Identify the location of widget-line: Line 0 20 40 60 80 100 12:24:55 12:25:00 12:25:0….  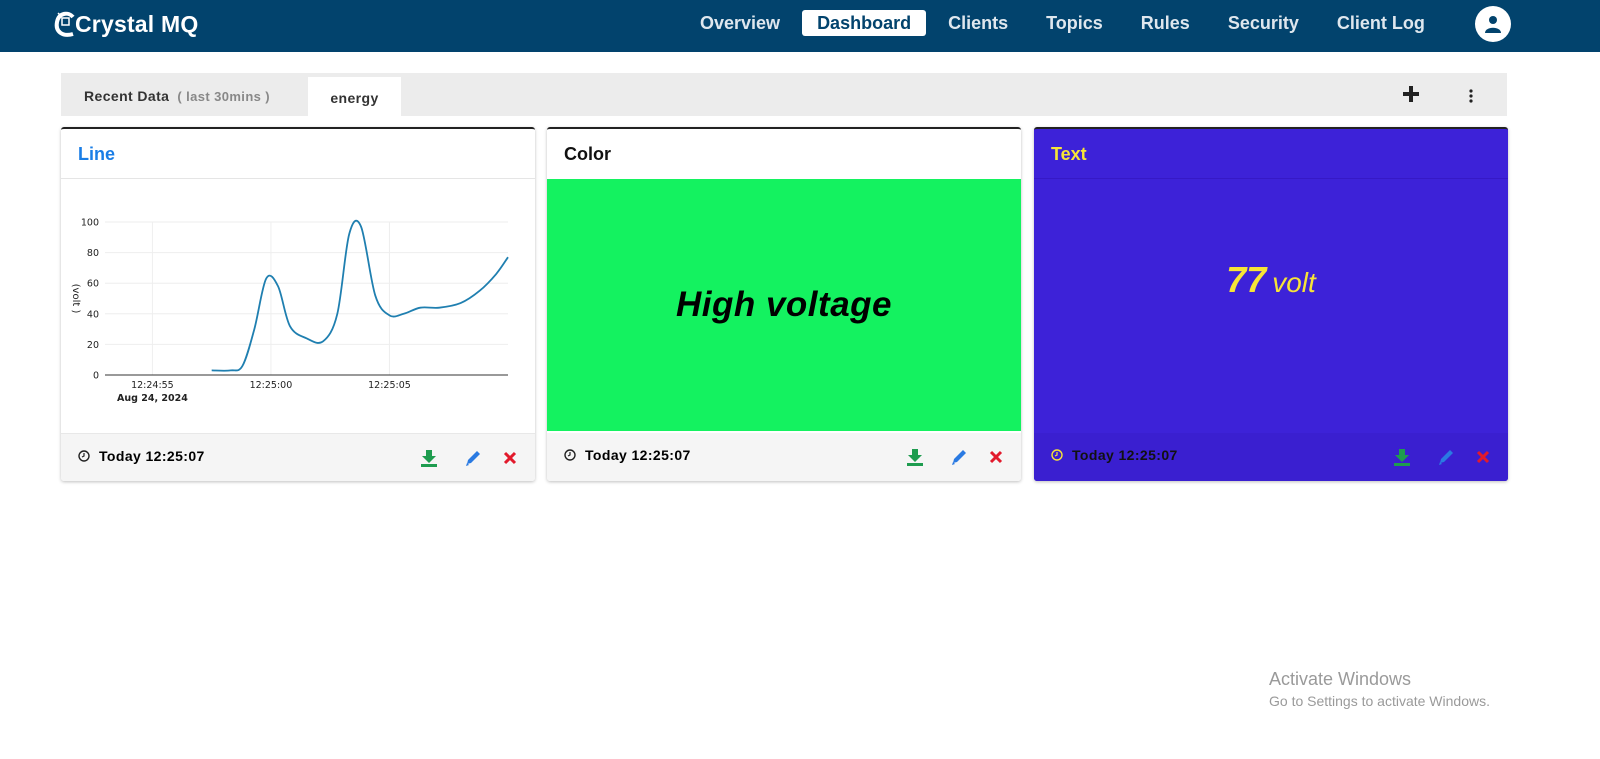
(298, 304).